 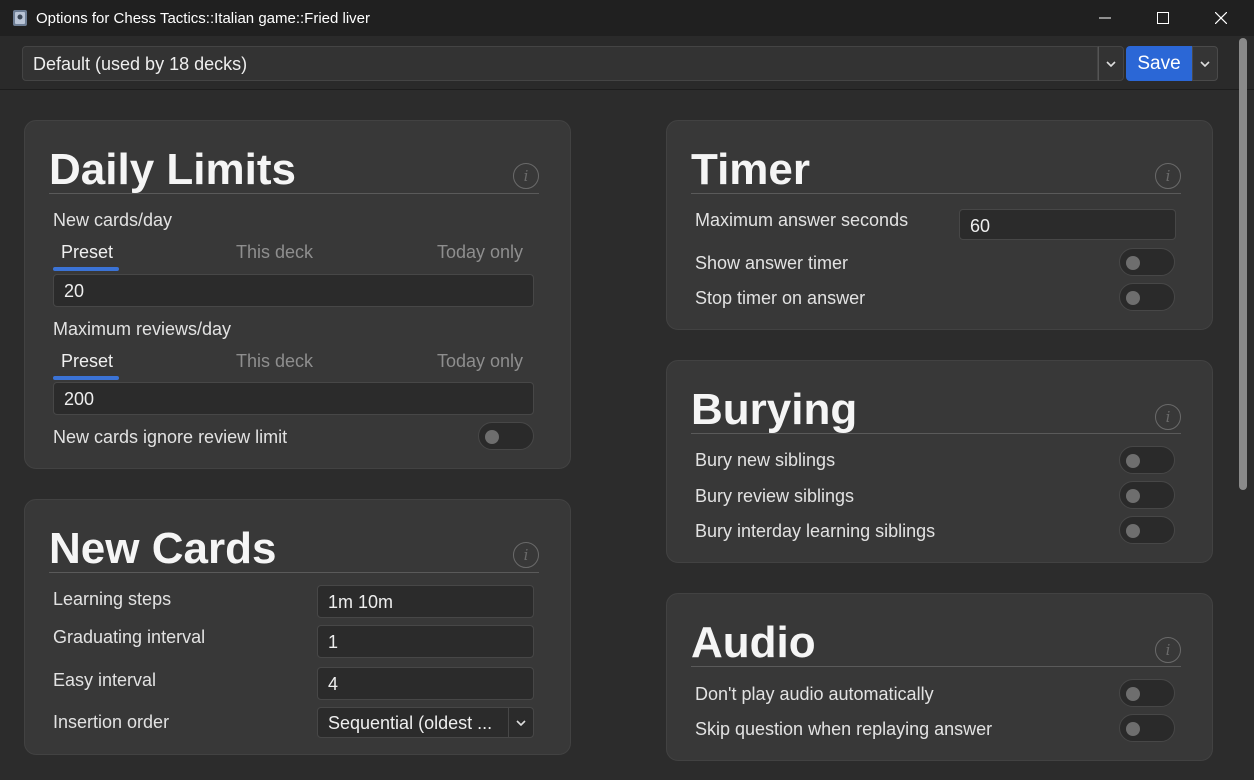 I want to click on bury-review-siblings-label: Bury review siblings, so click(x=775, y=496).